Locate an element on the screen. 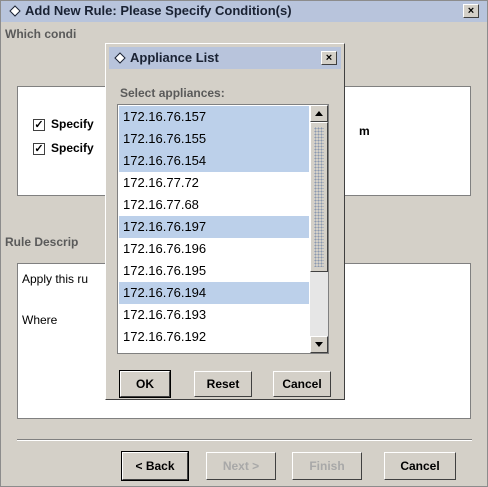  reset-button: Reset is located at coordinates (223, 384).